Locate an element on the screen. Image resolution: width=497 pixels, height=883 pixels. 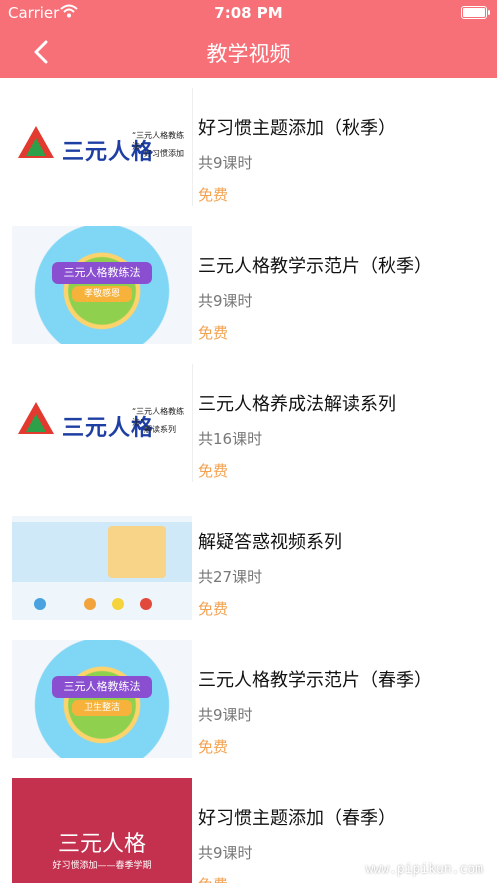
course-title: 三元人格教学示范片（秋季） is located at coordinates (315, 266).